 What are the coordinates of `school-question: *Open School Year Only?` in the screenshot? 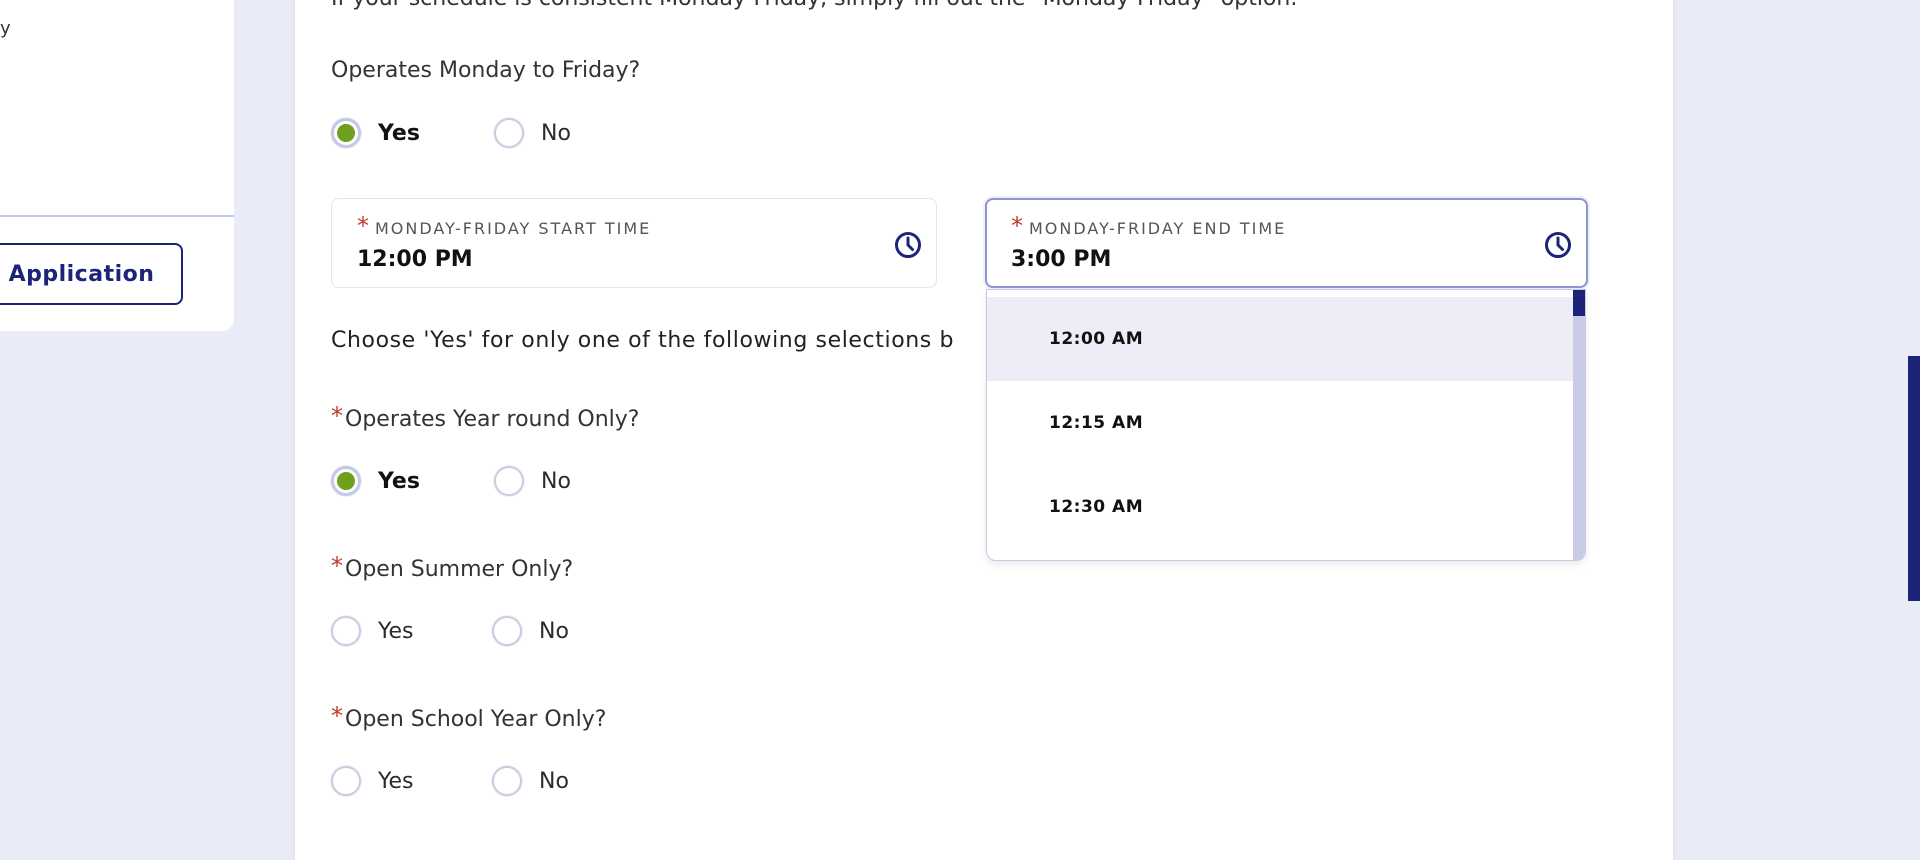 It's located at (469, 717).